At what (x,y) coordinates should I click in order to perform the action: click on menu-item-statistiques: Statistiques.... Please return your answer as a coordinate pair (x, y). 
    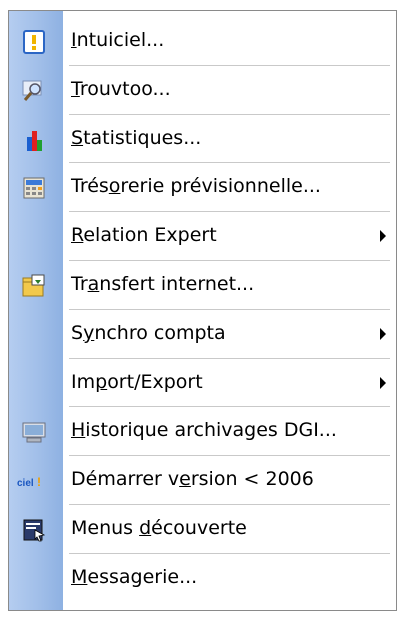
    Looking at the image, I should click on (202, 139).